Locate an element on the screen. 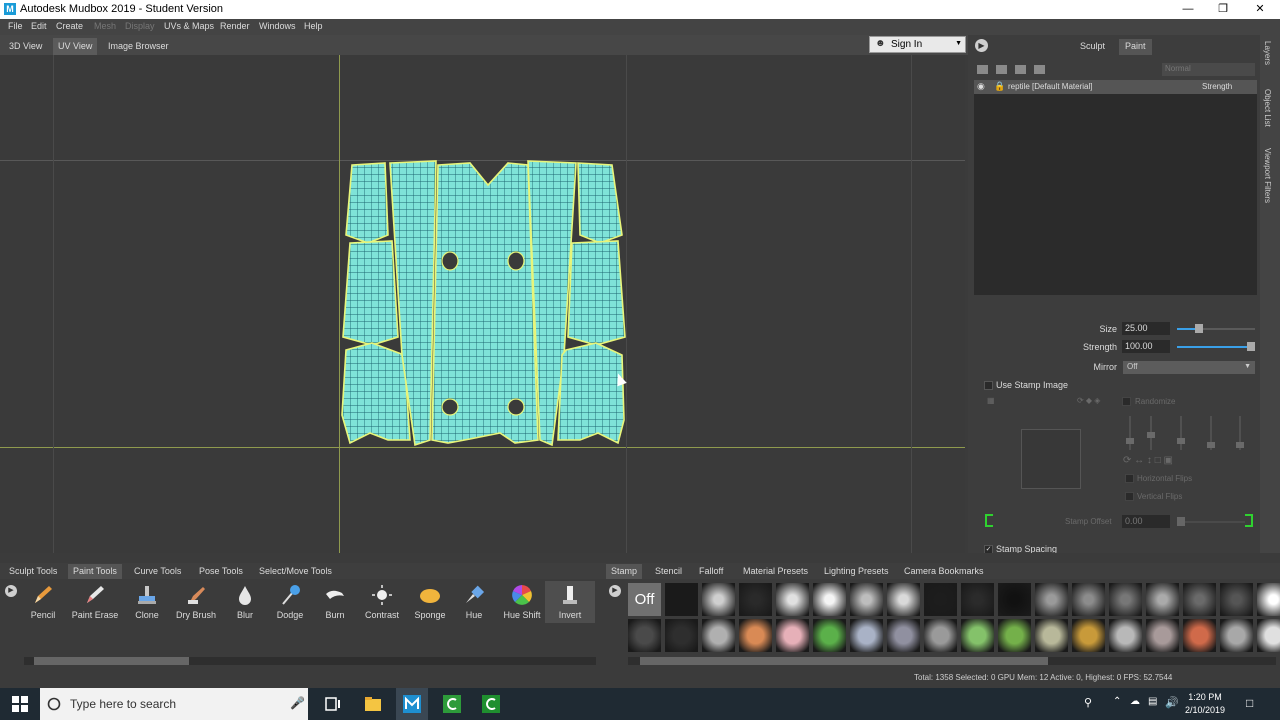 The width and height of the screenshot is (1280, 720). menu-display: Display is located at coordinates (140, 26).